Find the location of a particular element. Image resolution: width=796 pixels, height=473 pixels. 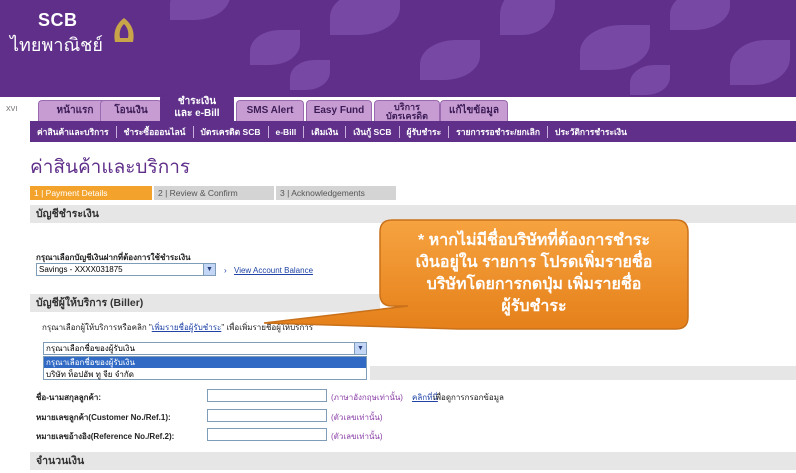

page-title: ค่าสินค้าและบริการ is located at coordinates (110, 167).